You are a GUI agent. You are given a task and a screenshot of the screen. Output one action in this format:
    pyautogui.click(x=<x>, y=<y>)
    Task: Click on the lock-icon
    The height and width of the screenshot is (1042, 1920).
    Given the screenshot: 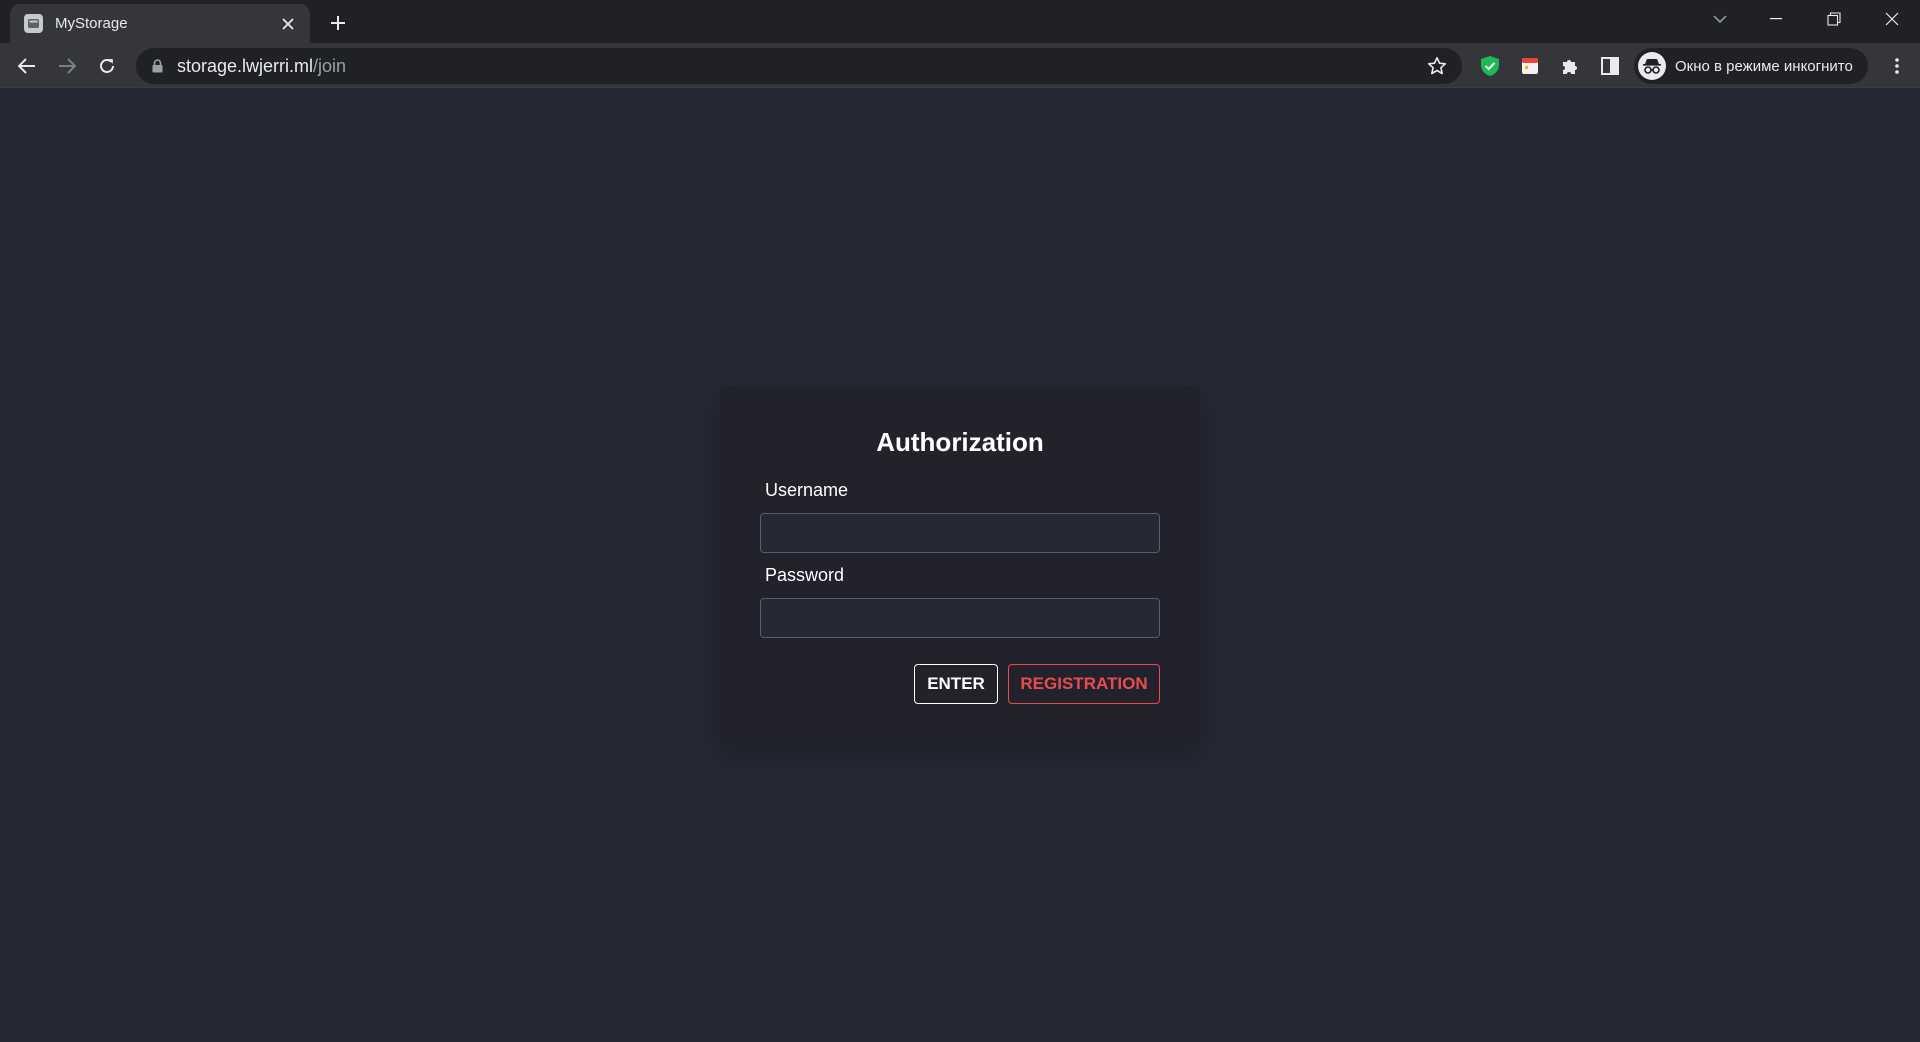 What is the action you would take?
    pyautogui.click(x=157, y=66)
    